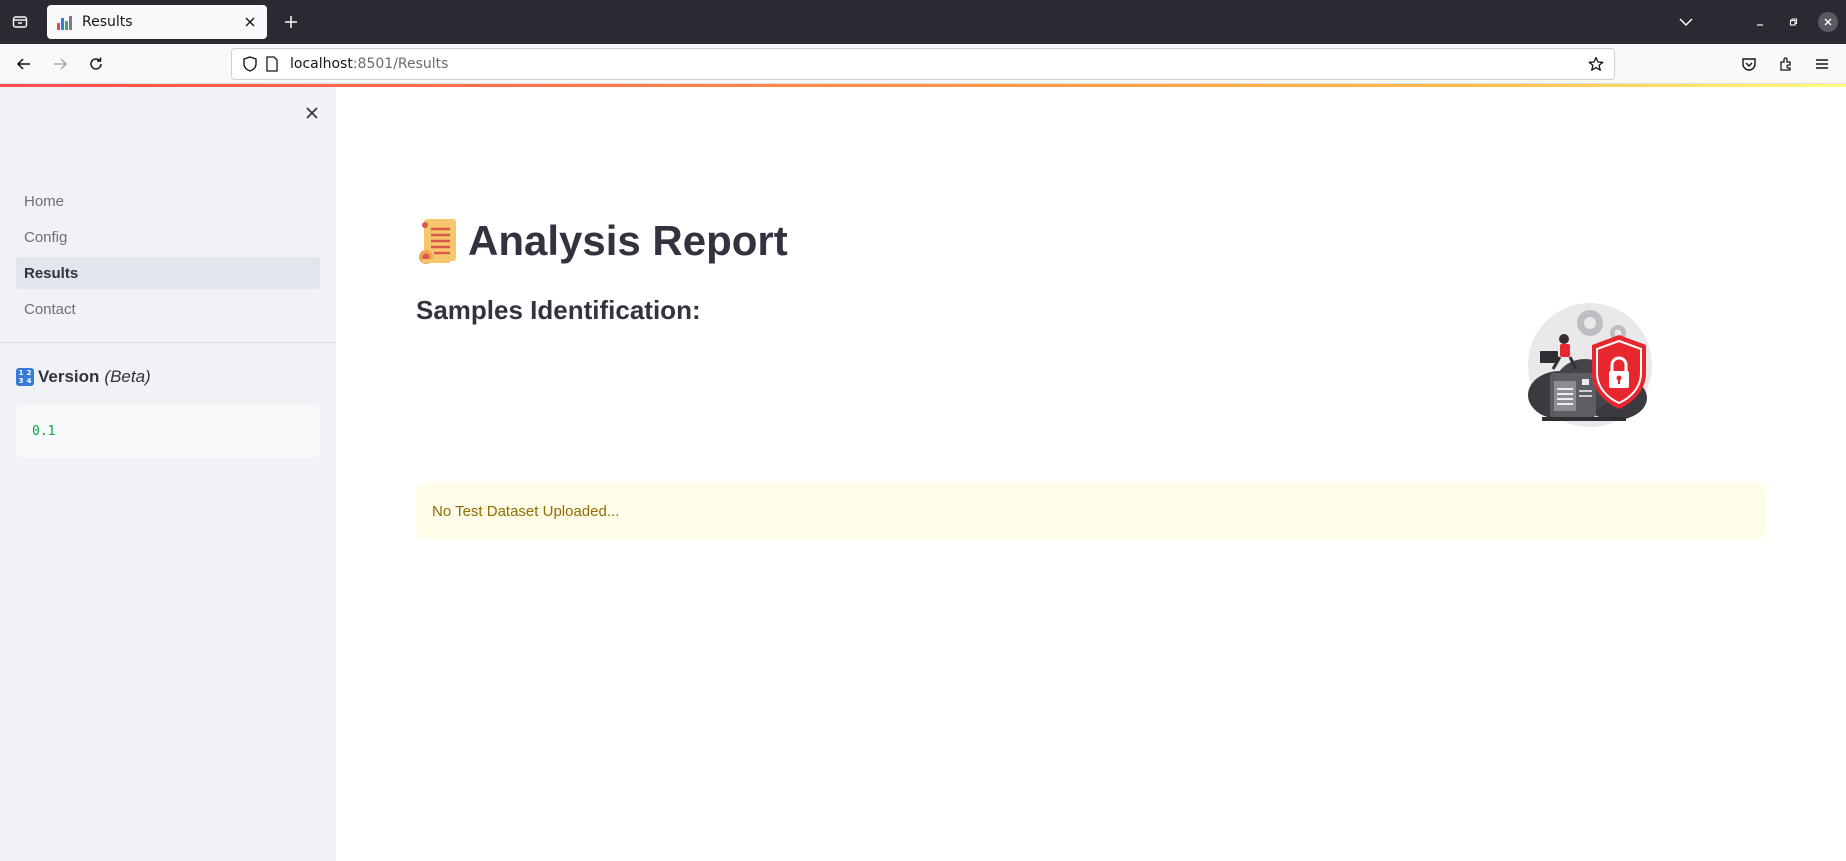 This screenshot has height=861, width=1846. What do you see at coordinates (20, 22) in the screenshot?
I see `tab-list-icon` at bounding box center [20, 22].